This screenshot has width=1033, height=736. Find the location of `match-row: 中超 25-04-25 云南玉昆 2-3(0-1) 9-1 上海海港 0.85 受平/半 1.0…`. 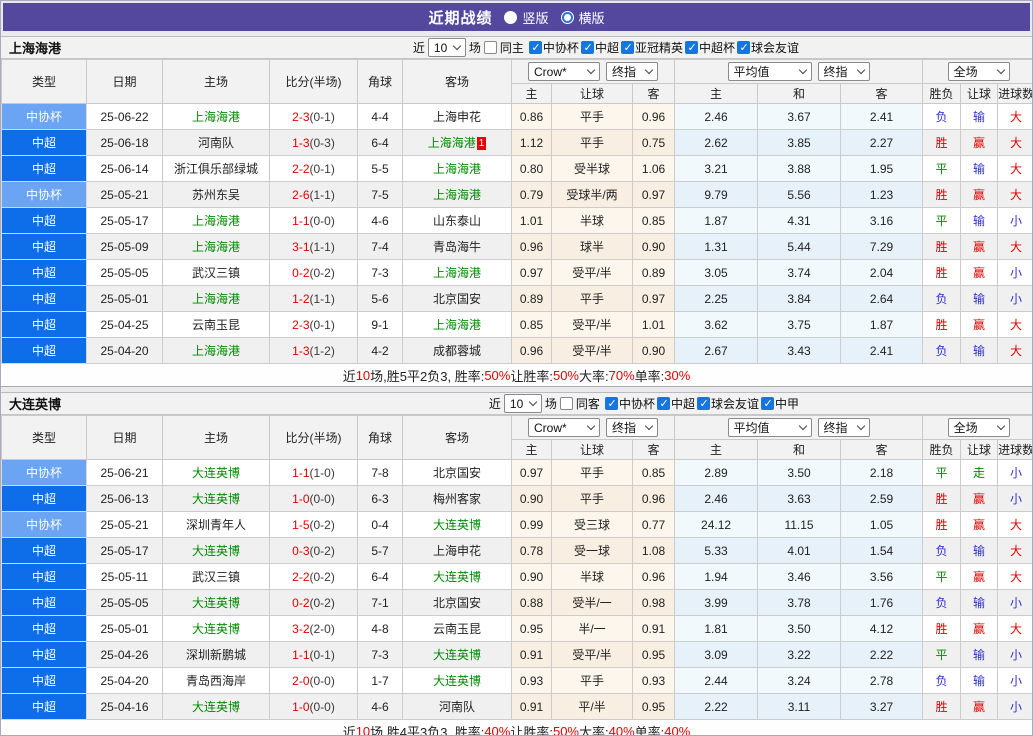

match-row: 中超 25-04-25 云南玉昆 2-3(0-1) 9-1 上海海港 0.85 受平/半 1.0… is located at coordinates (516, 324).